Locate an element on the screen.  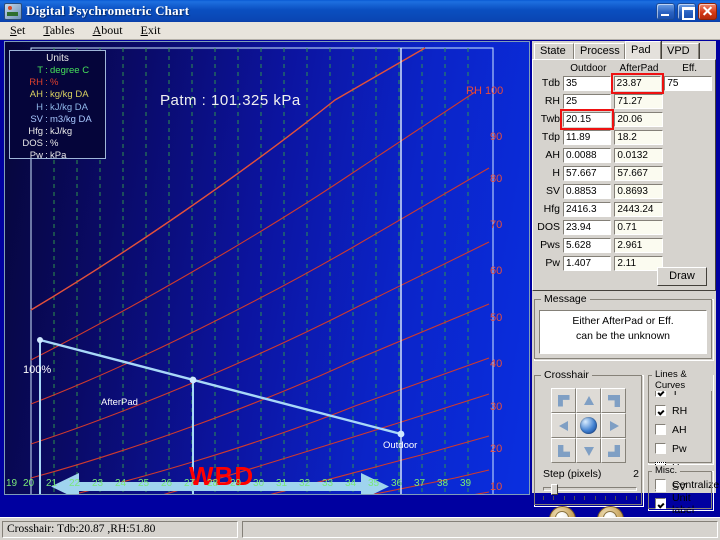
globe-icon is located at coordinates (588, 425).